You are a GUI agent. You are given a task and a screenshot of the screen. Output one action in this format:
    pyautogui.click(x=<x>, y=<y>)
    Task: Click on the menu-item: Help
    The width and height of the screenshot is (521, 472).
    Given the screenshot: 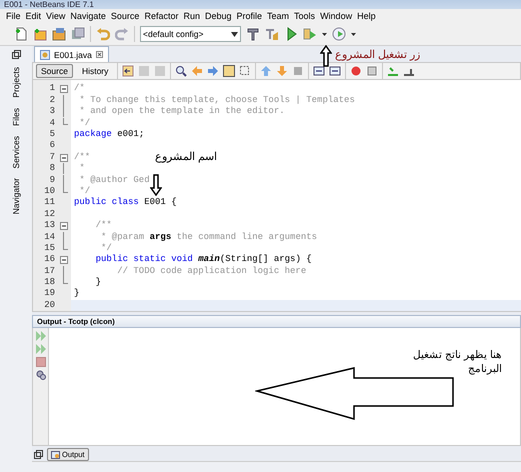 What is the action you would take?
    pyautogui.click(x=366, y=16)
    